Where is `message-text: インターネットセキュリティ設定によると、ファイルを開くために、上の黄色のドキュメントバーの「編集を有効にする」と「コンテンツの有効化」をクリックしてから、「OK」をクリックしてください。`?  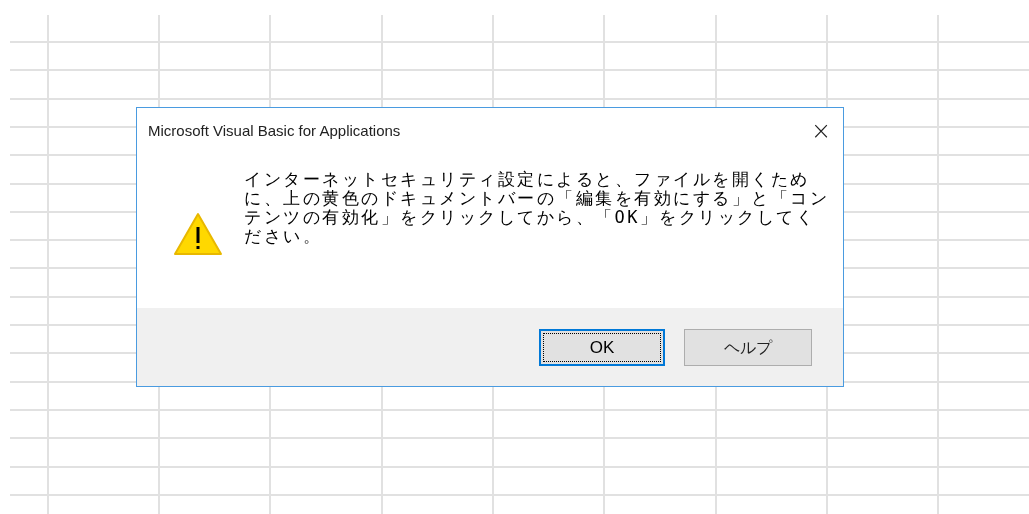
message-text: インターネットセキュリティ設定によると、ファイルを開くために、上の黄色のドキュメントバーの「編集を有効にする」と「コンテンツの有効化」をクリックしてから、「OK」をクリックしてください。 is located at coordinates (536, 208).